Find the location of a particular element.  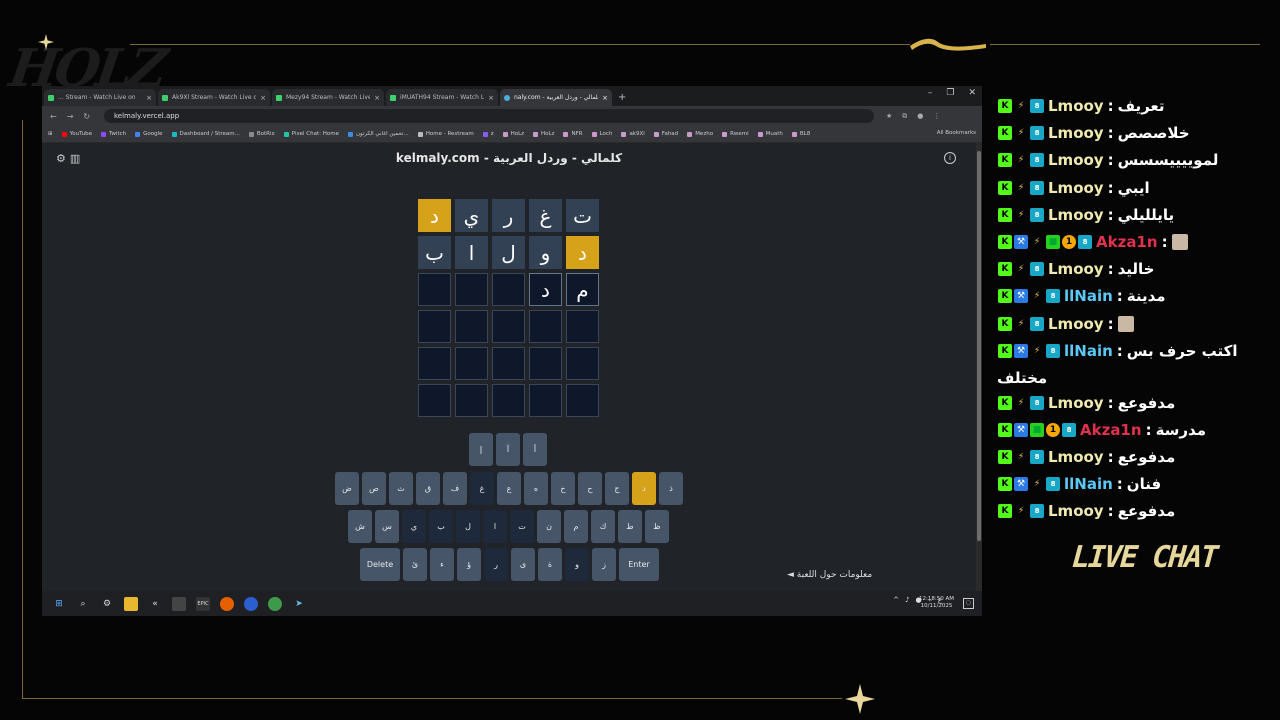

scrollbar is located at coordinates (979, 367).